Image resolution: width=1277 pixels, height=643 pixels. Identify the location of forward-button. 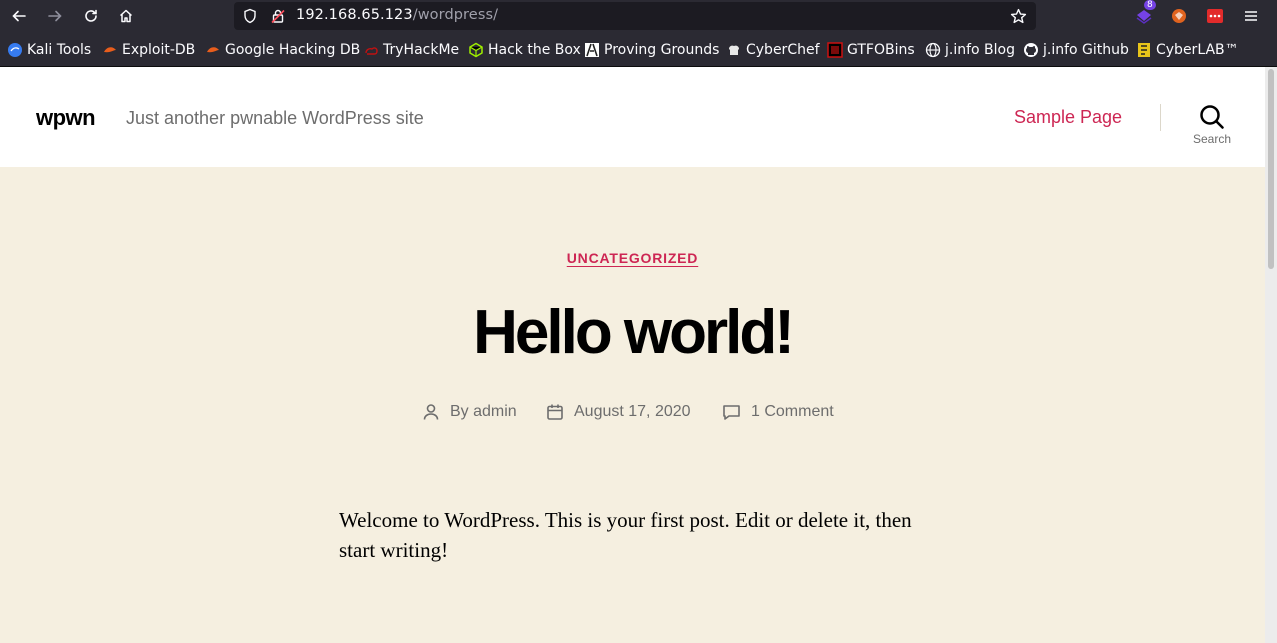
(55, 16).